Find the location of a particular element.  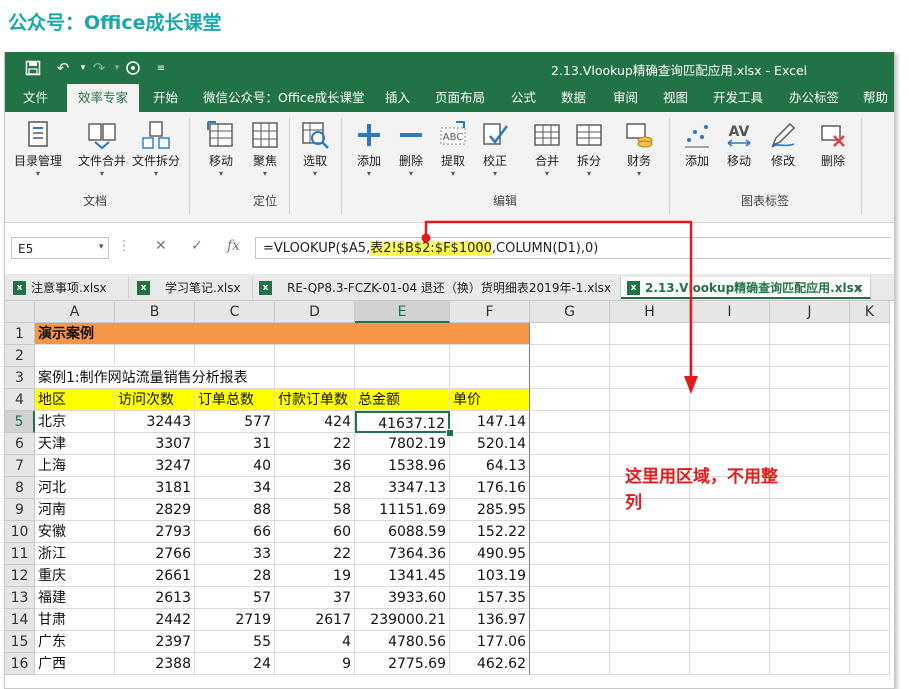

cell: 上海 is located at coordinates (75, 466).